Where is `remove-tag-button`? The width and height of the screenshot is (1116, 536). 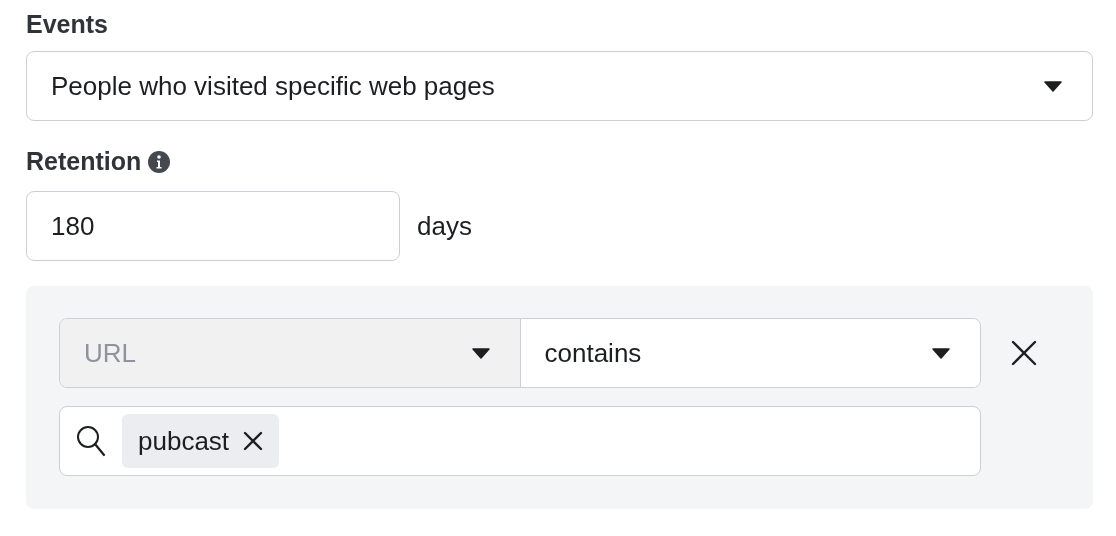
remove-tag-button is located at coordinates (253, 441).